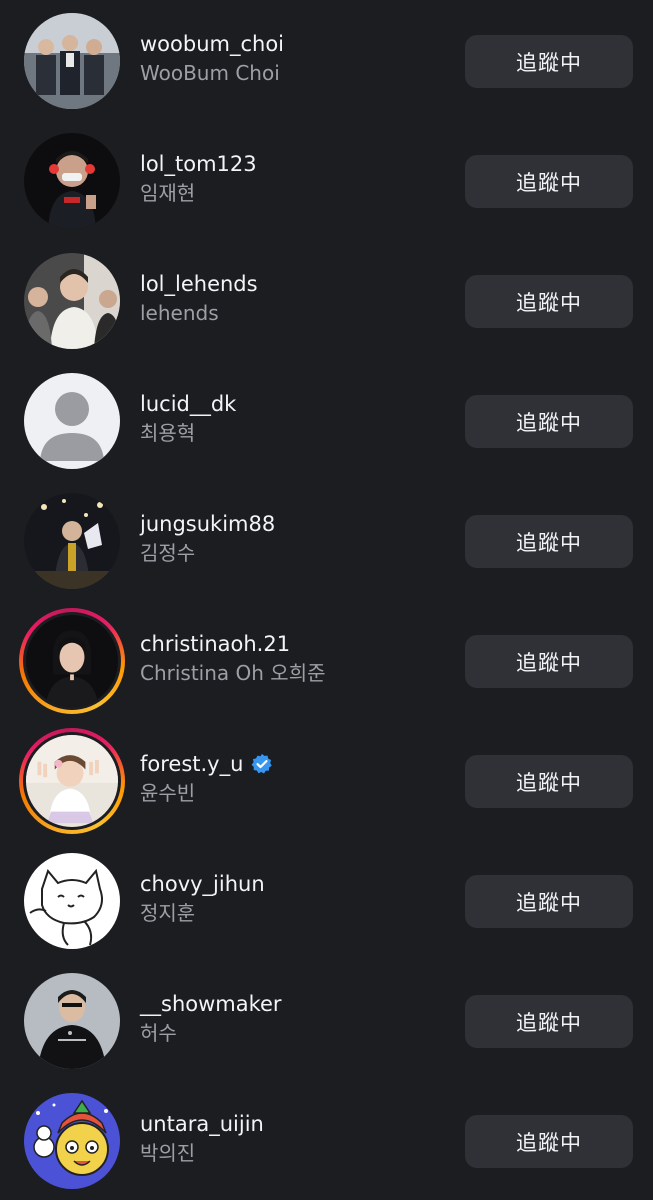 This screenshot has width=653, height=1200. I want to click on avatar-photo-woman-portrait, so click(72, 661).